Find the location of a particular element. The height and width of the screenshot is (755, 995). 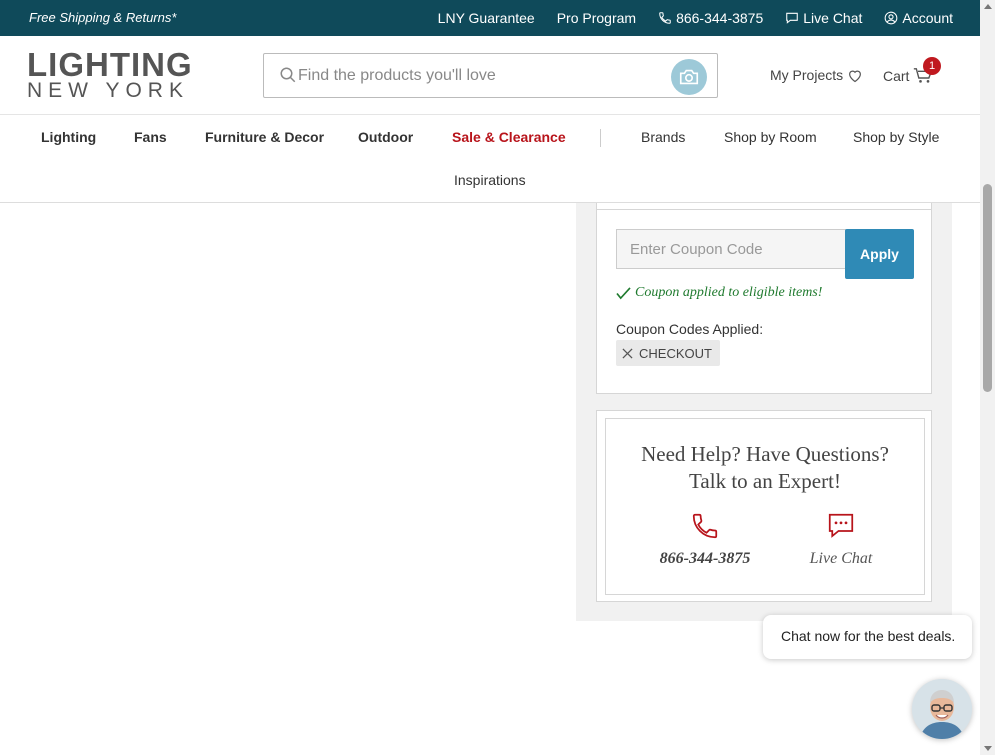

account-icon is located at coordinates (891, 18).